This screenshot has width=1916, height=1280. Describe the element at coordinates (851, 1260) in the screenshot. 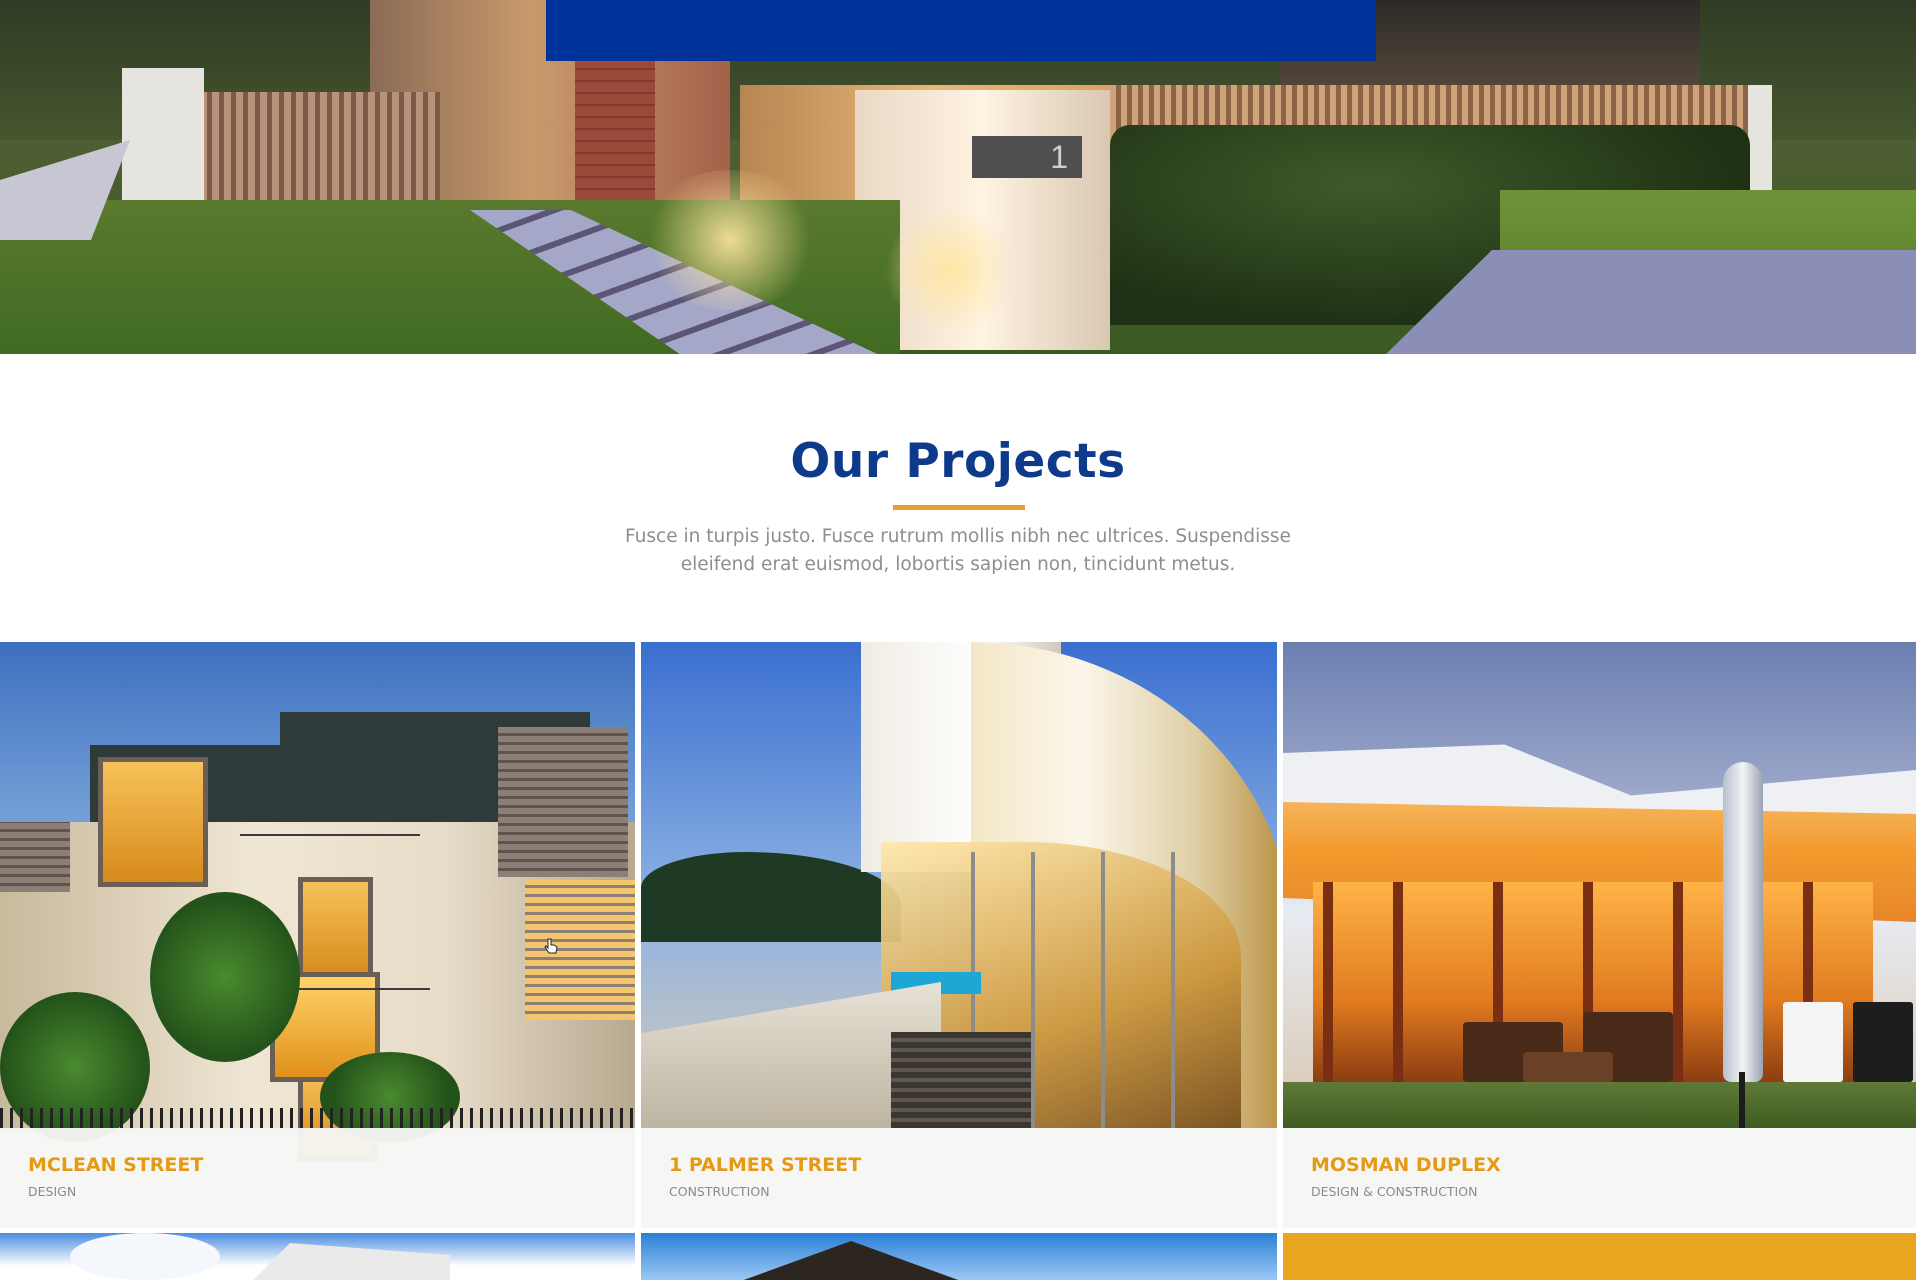

I see `photo-roof` at that location.